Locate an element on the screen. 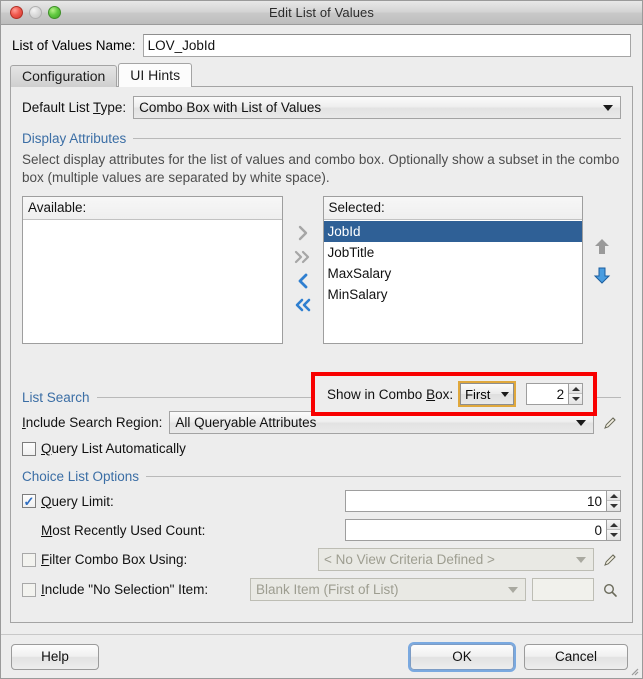  list-search-title: List Search is located at coordinates (56, 397).